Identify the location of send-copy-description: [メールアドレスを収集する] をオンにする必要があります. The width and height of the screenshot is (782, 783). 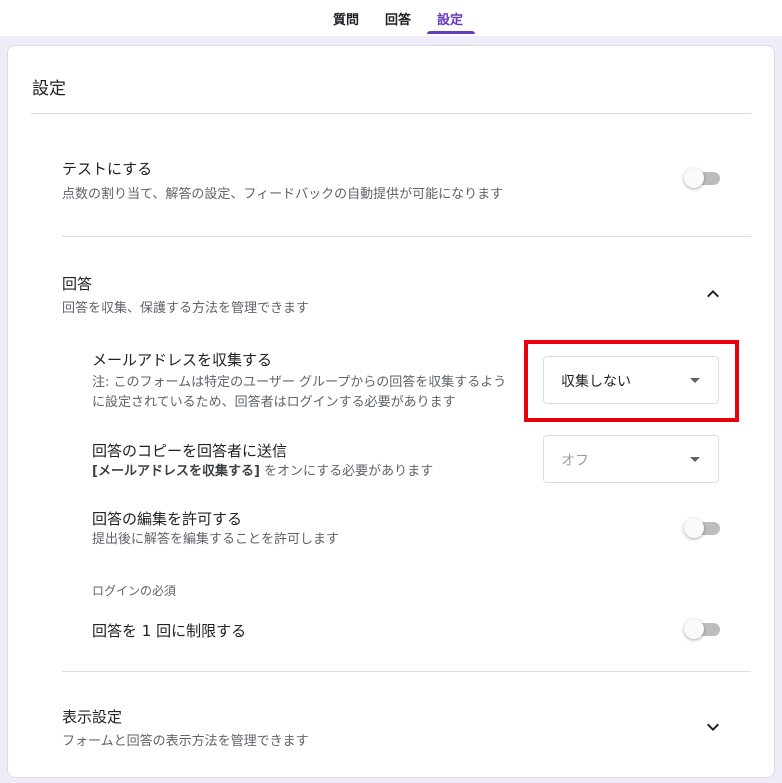
(262, 472).